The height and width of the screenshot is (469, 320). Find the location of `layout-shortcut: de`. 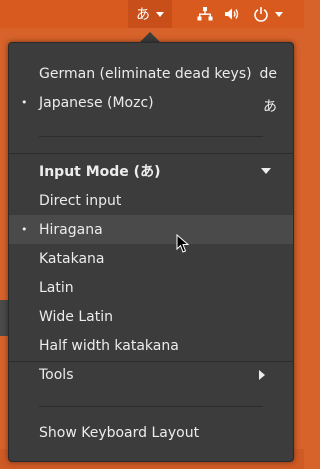

layout-shortcut: de is located at coordinates (268, 73).